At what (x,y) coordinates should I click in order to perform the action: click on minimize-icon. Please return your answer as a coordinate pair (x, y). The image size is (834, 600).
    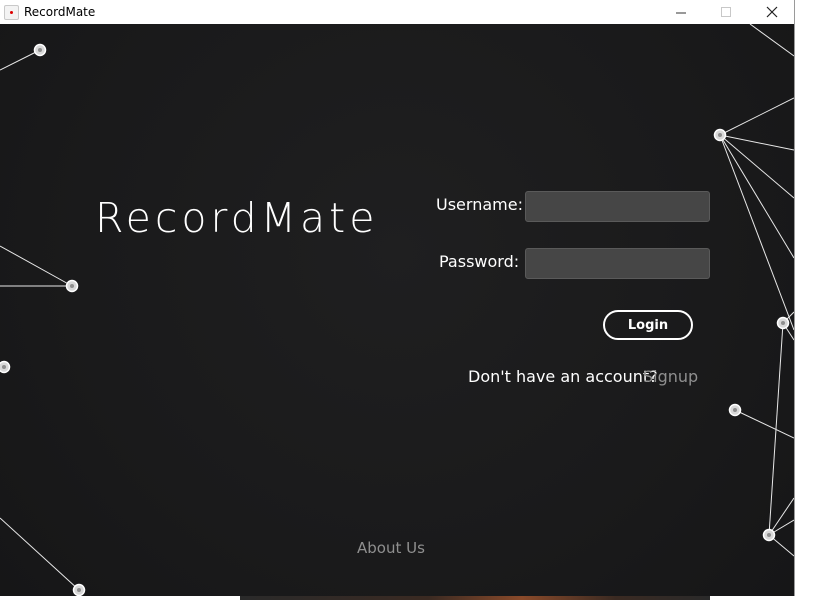
    Looking at the image, I should click on (681, 12).